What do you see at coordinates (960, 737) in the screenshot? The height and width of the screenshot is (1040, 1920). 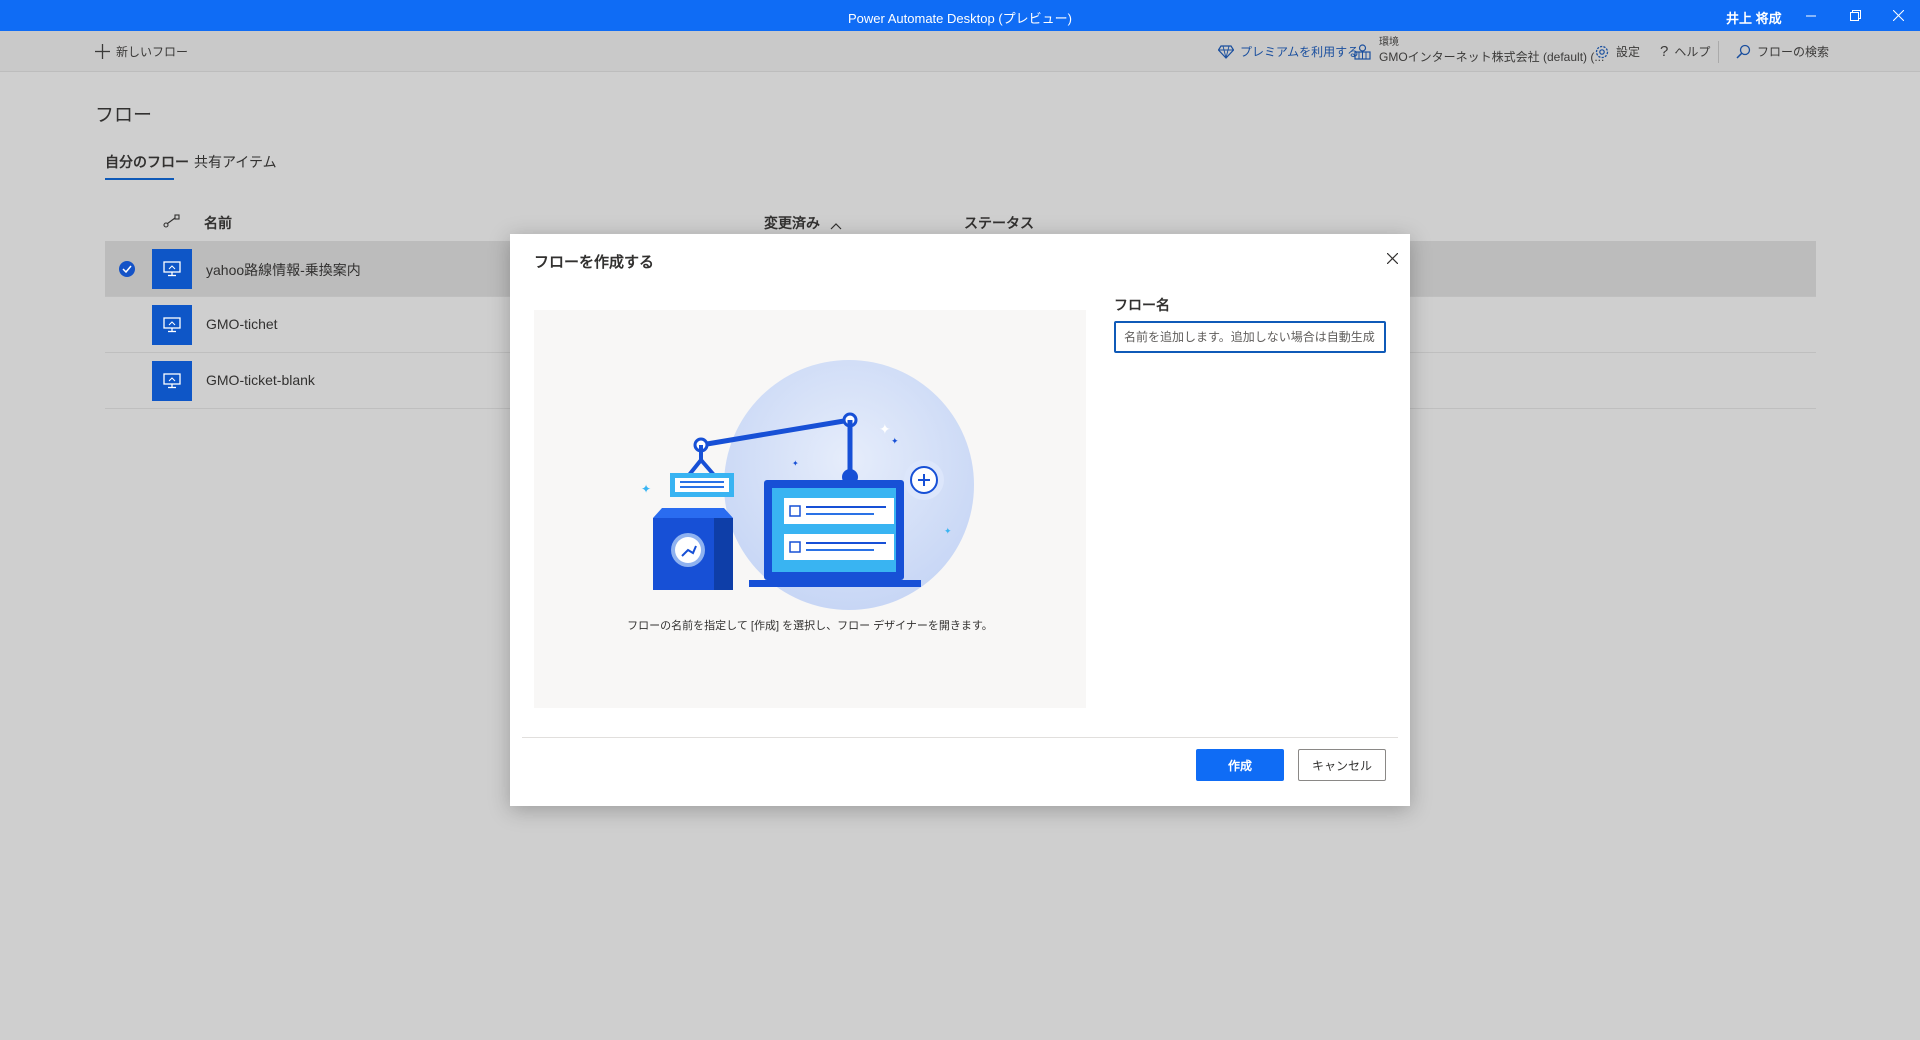 I see `dialog-footer-divider` at bounding box center [960, 737].